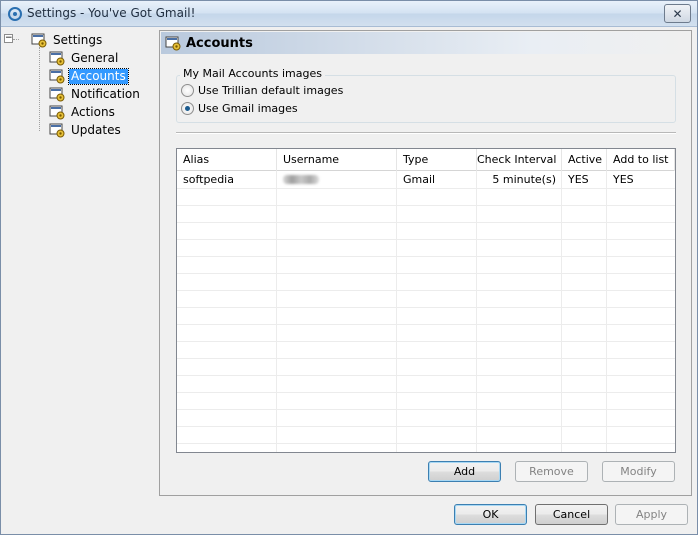 Image resolution: width=698 pixels, height=535 pixels. Describe the element at coordinates (301, 179) in the screenshot. I see `blurred-username` at that location.